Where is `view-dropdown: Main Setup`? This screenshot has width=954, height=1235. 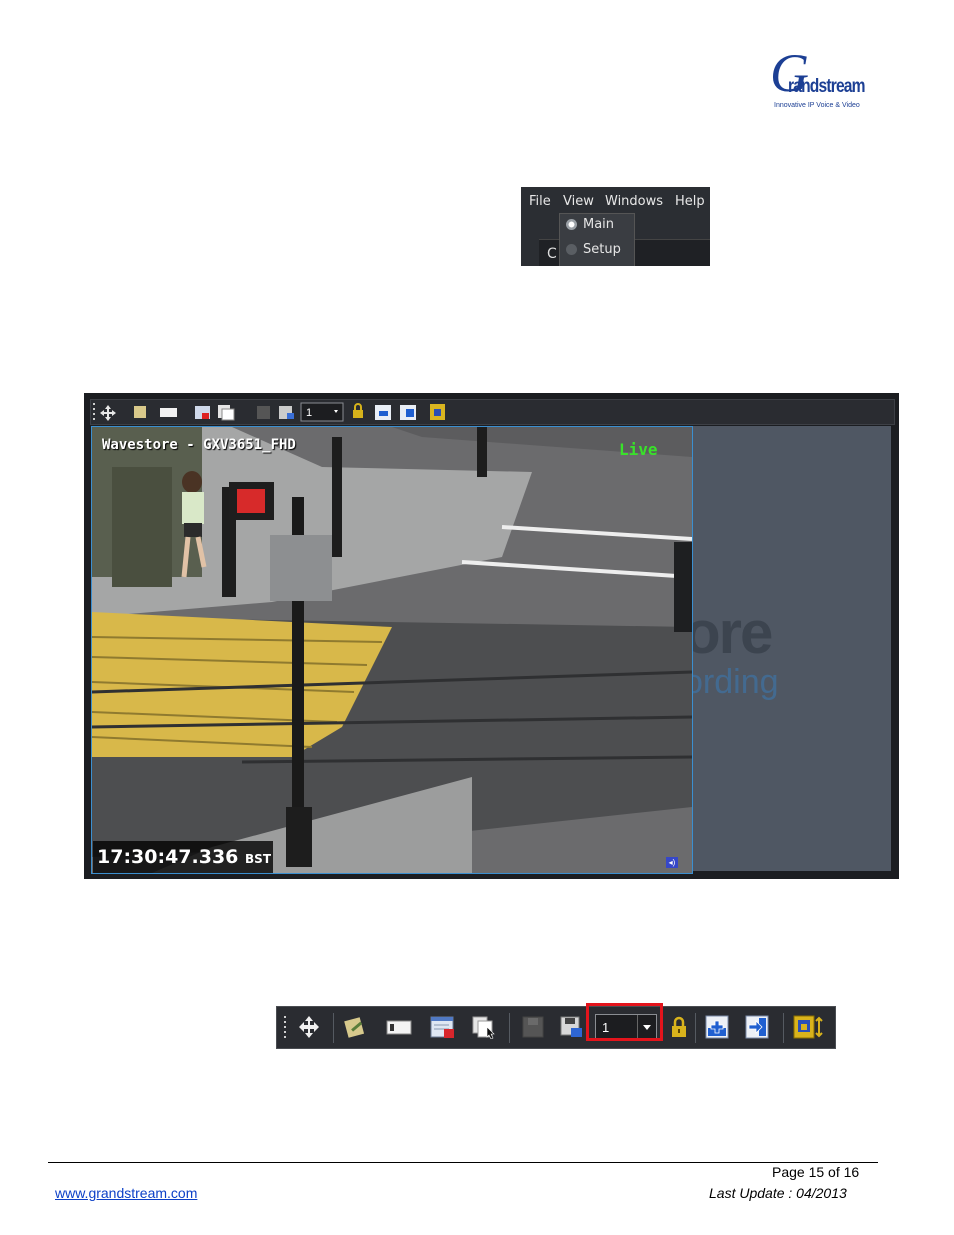 view-dropdown: Main Setup is located at coordinates (597, 239).